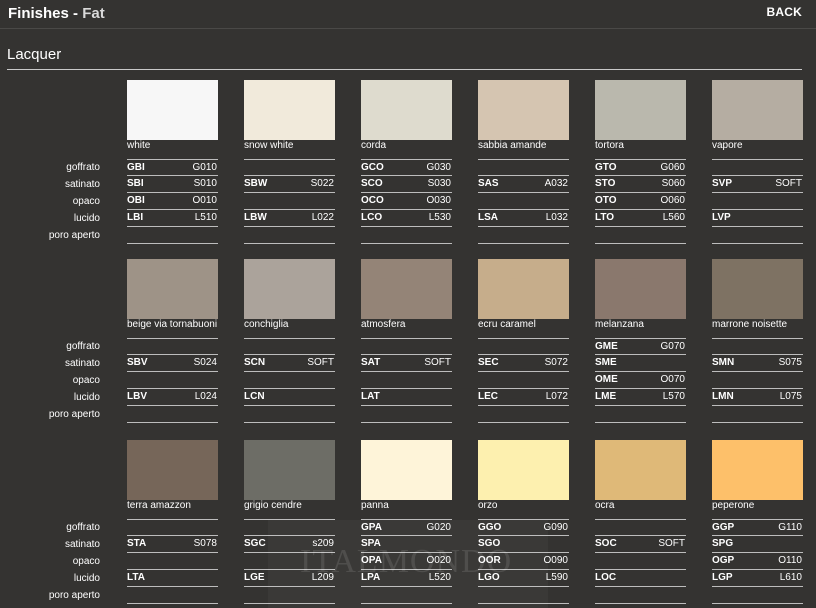 Image resolution: width=816 pixels, height=608 pixels. Describe the element at coordinates (82, 363) in the screenshot. I see `finish-label: satinato` at that location.